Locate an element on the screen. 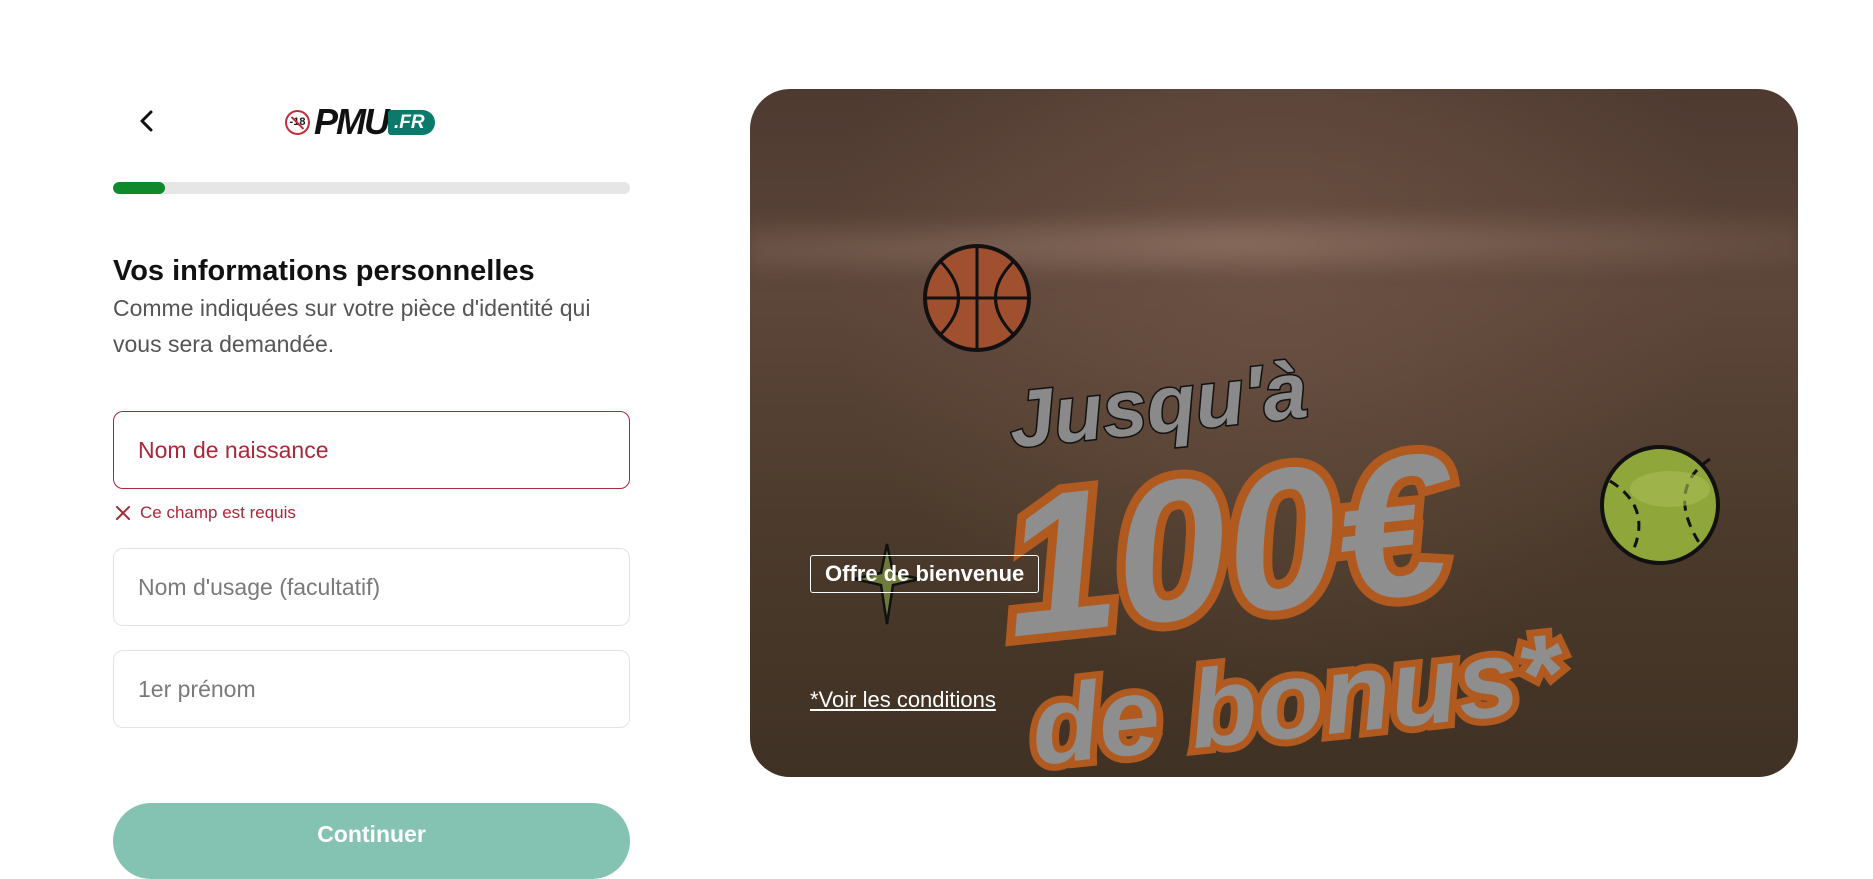  usage-name-input is located at coordinates (371, 587).